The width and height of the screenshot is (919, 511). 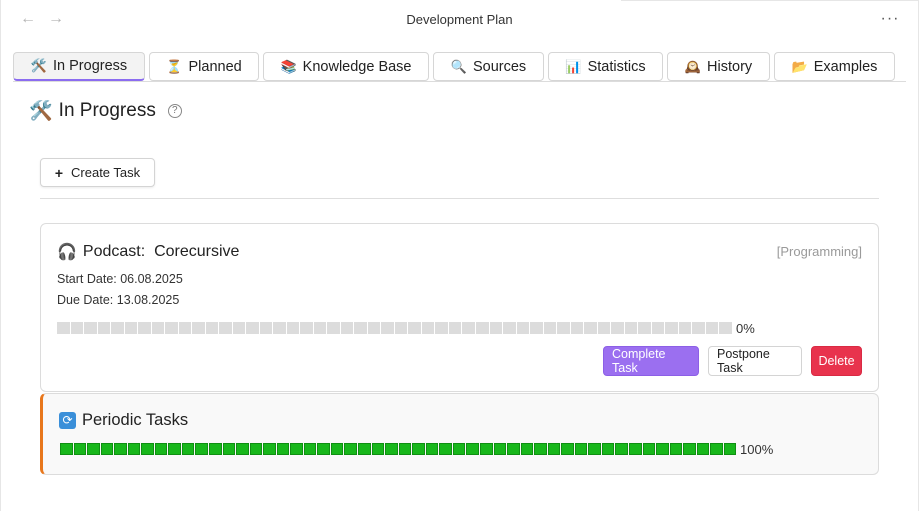 I want to click on tab-label: Statistics, so click(x=616, y=66).